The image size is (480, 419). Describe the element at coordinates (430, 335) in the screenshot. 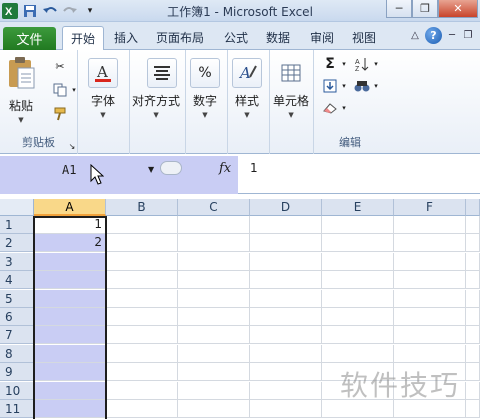

I see `cell-f7` at that location.